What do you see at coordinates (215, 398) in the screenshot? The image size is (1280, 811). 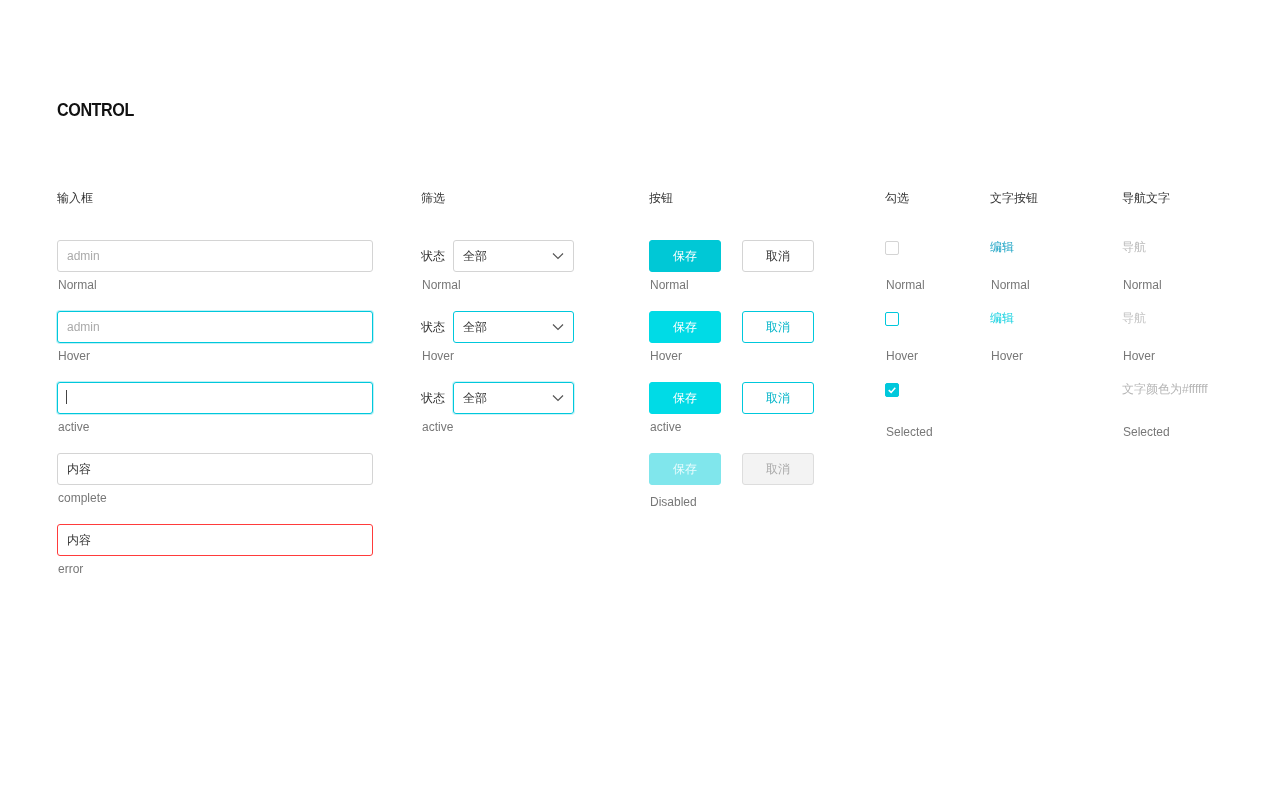 I see `text-field` at bounding box center [215, 398].